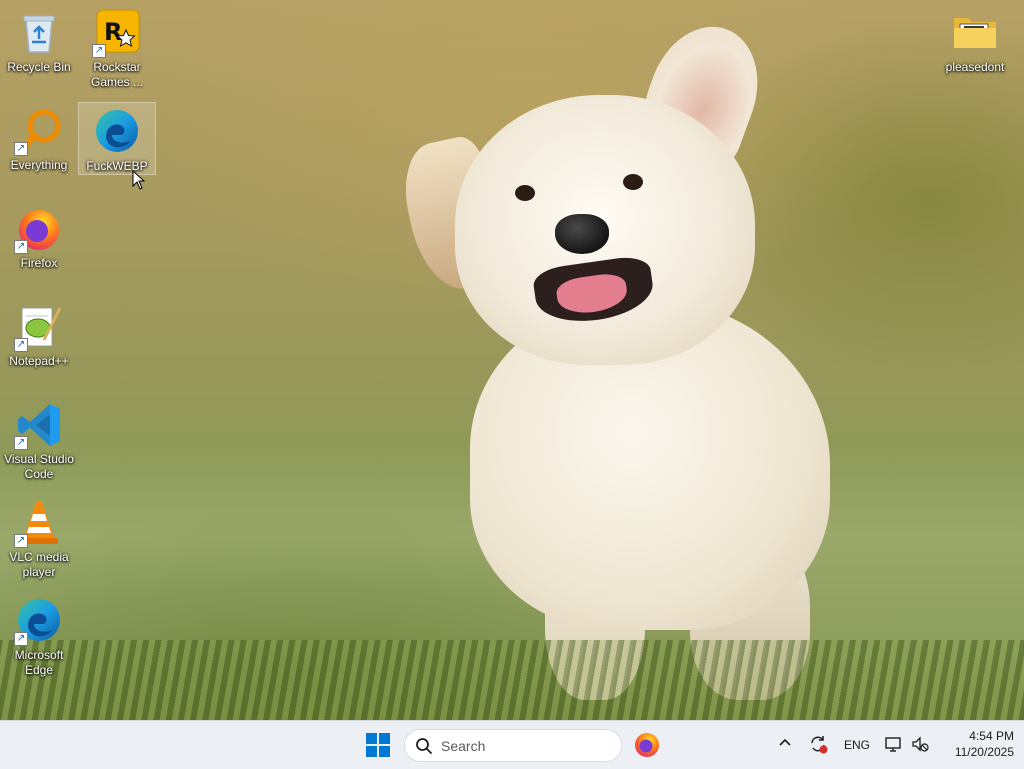  Describe the element at coordinates (512, 680) in the screenshot. I see `grass` at that location.